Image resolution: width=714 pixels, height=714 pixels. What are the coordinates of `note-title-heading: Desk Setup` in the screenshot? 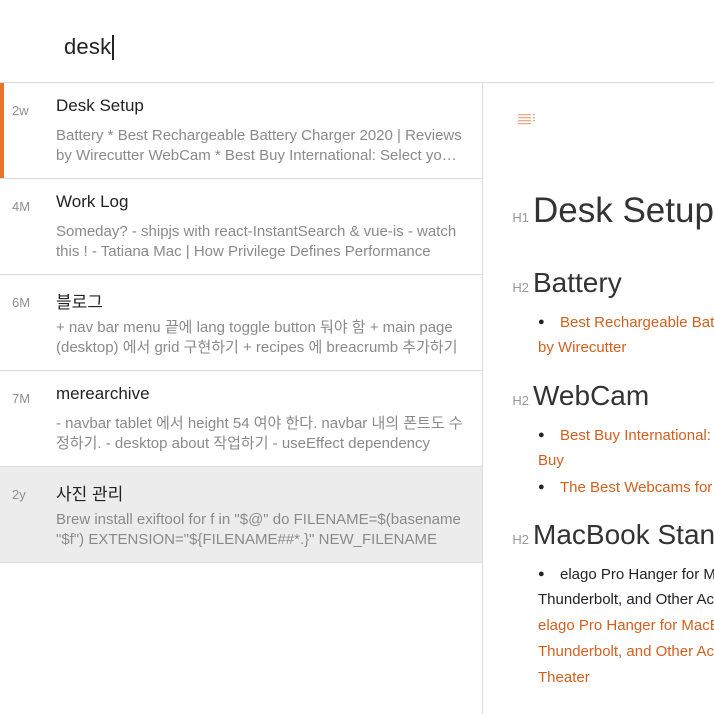 It's located at (623, 210).